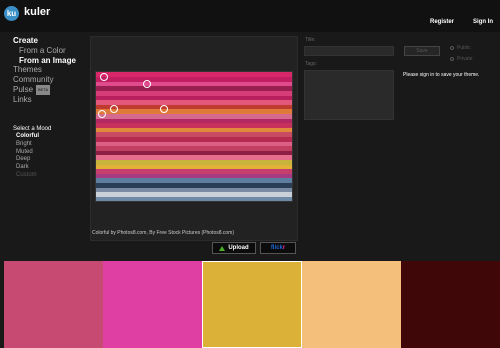  I want to click on nav-links: Links, so click(44, 100).